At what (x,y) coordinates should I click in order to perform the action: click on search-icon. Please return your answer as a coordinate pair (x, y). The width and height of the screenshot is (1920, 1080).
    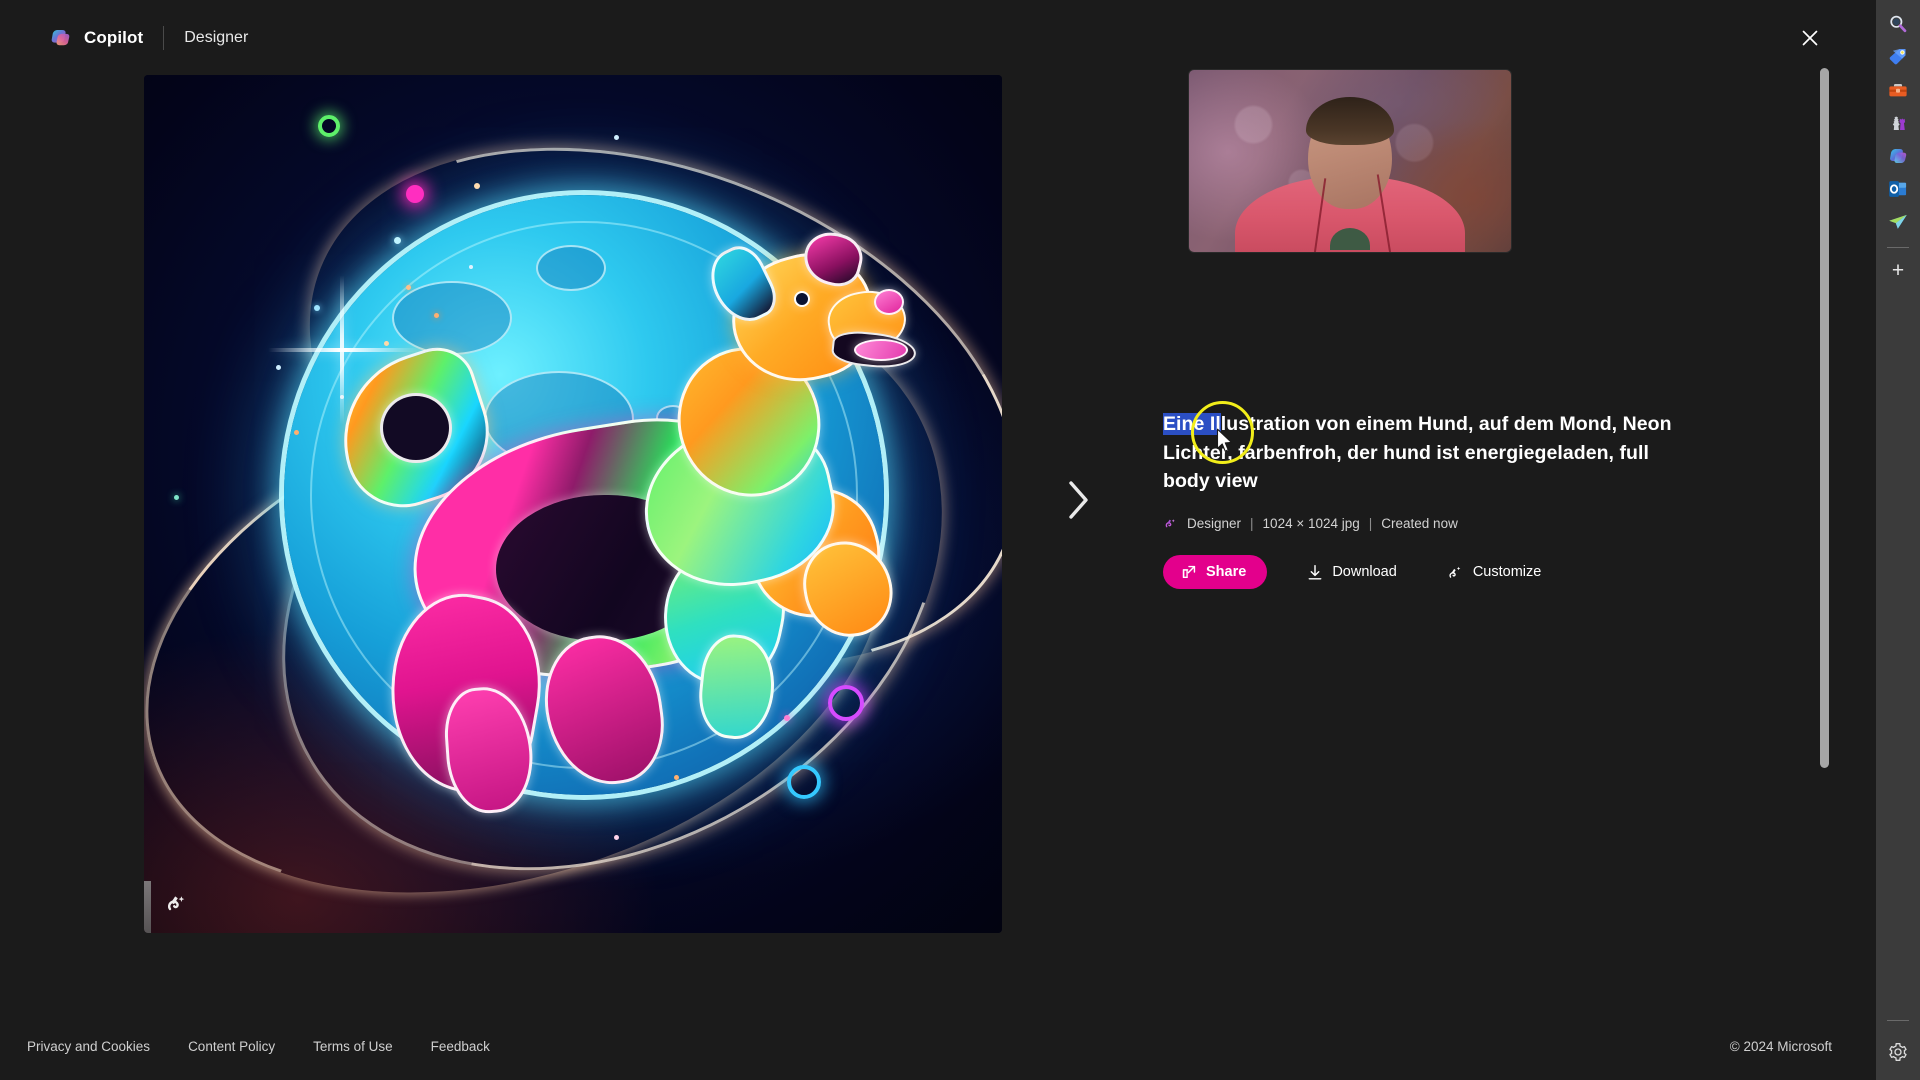
    Looking at the image, I should click on (1898, 23).